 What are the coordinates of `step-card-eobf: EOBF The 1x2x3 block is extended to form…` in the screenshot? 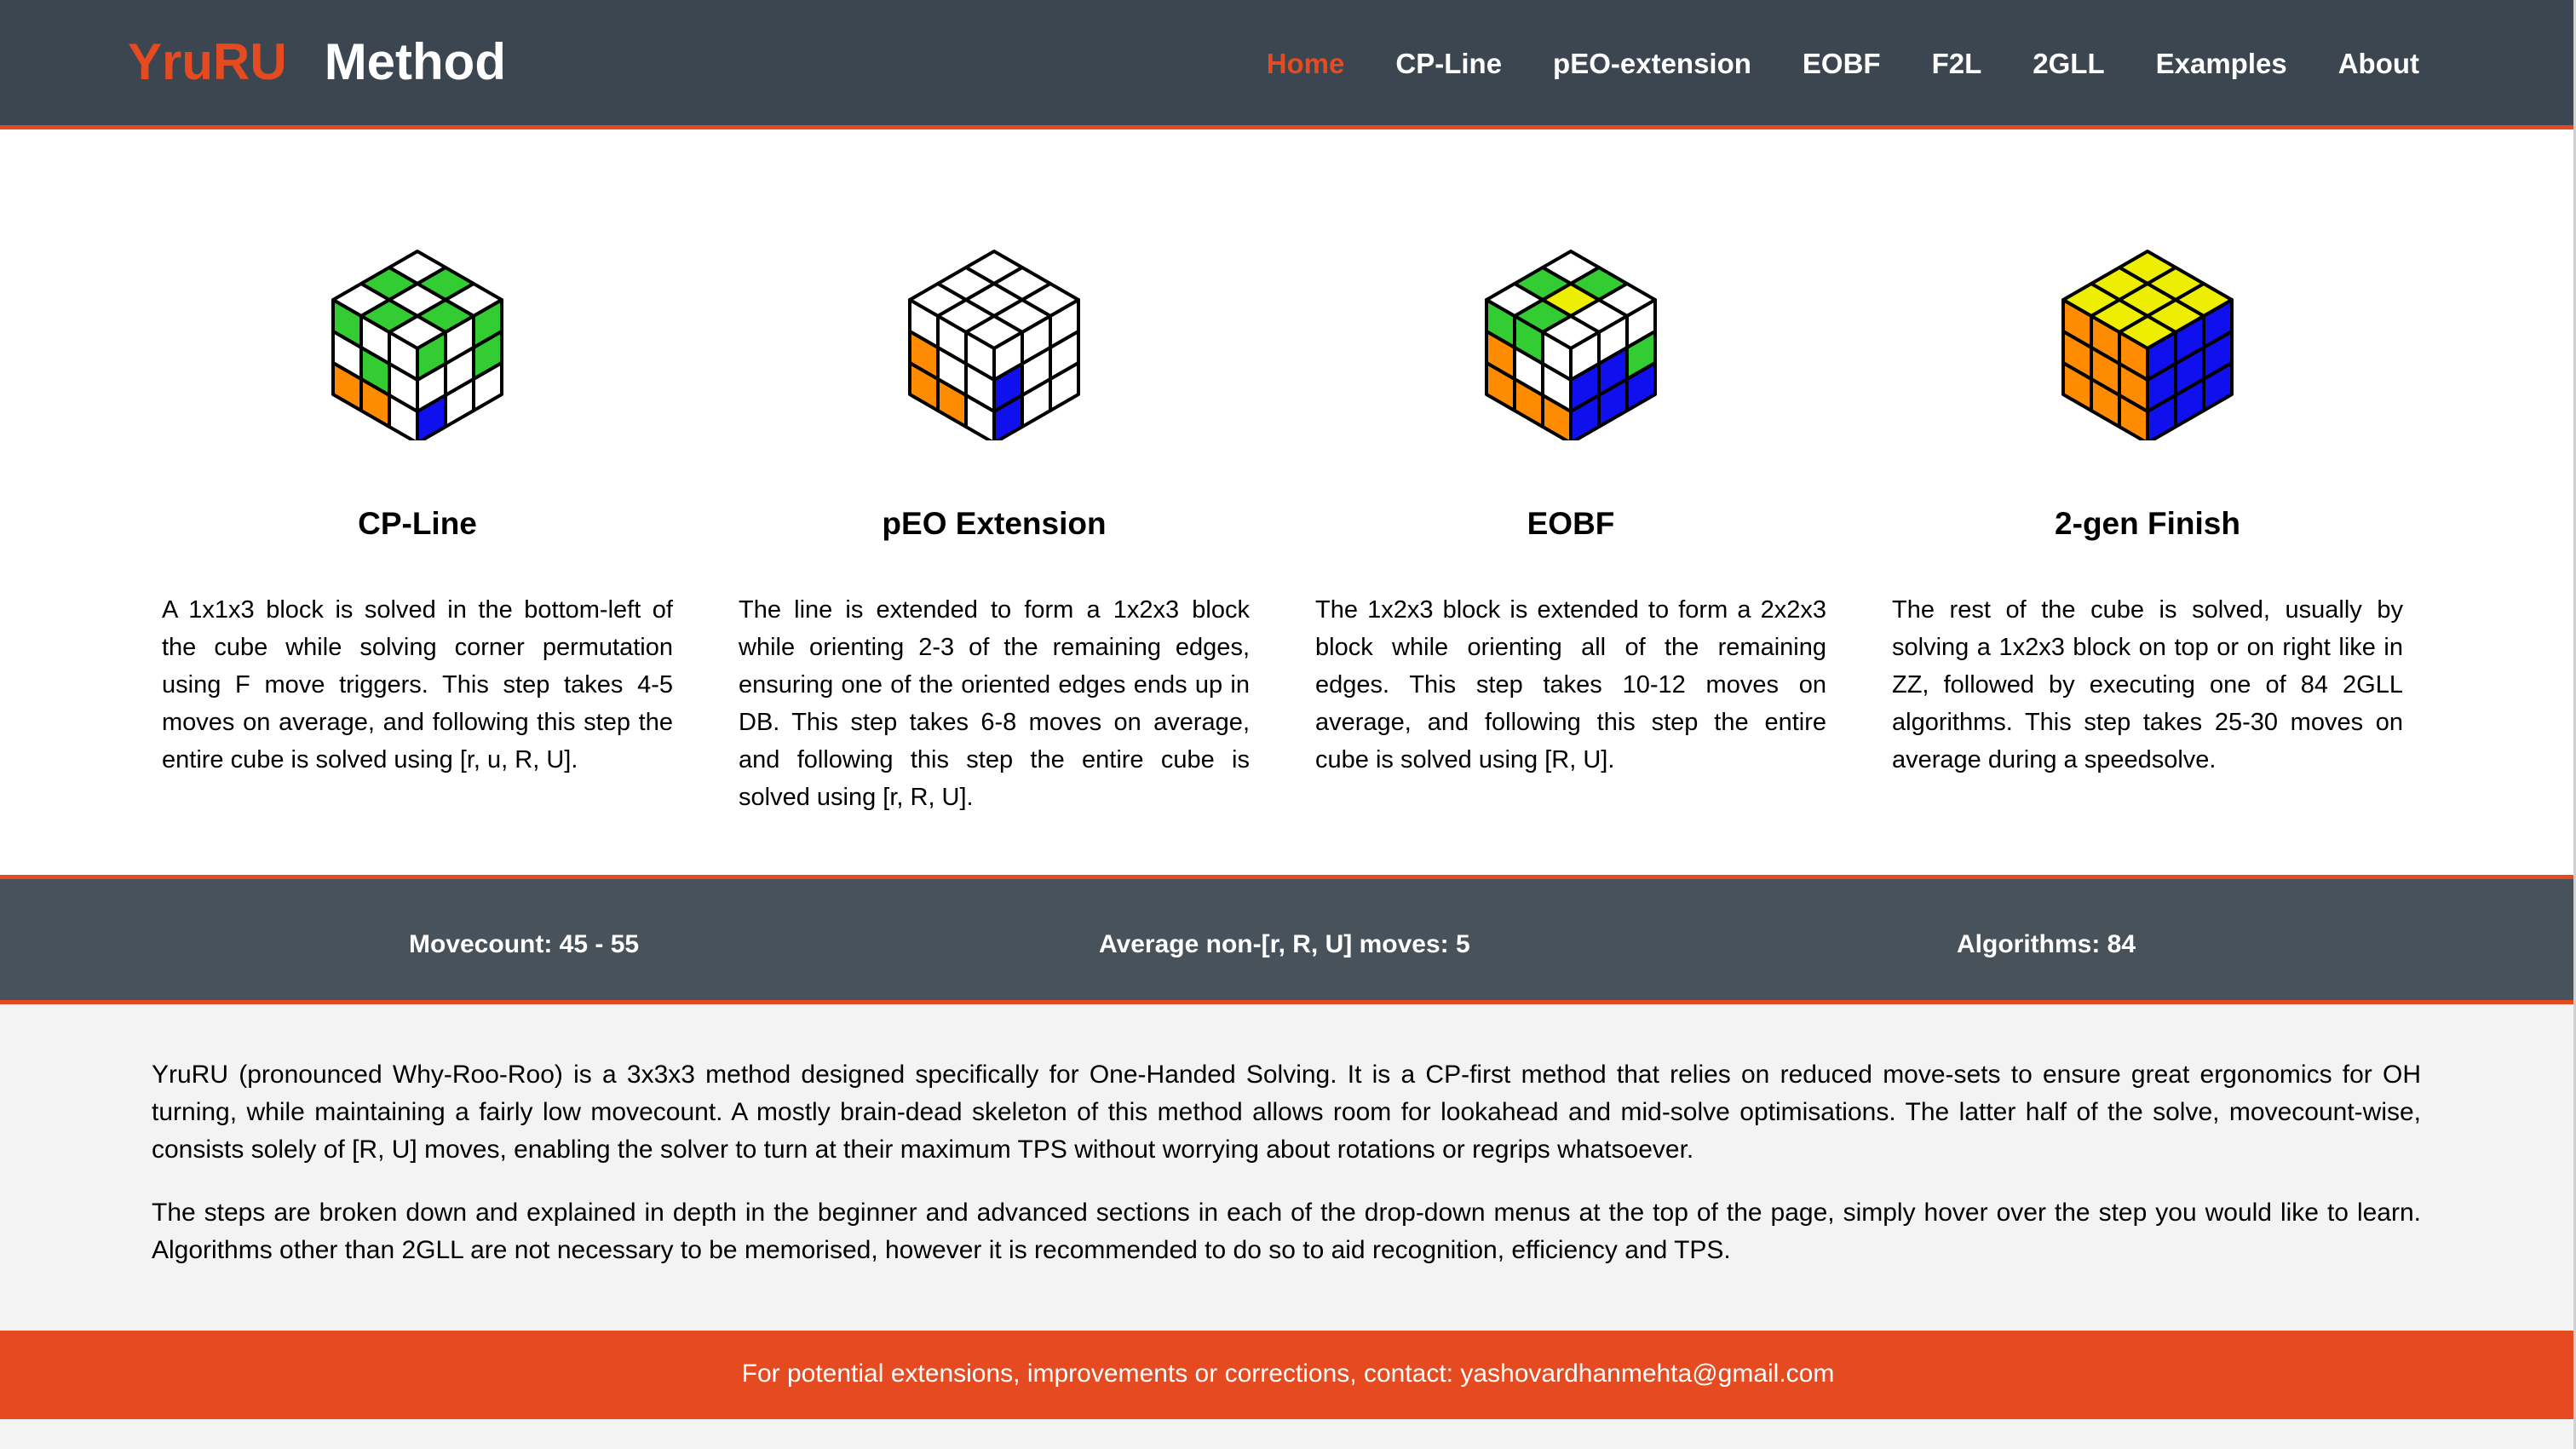 It's located at (1571, 454).